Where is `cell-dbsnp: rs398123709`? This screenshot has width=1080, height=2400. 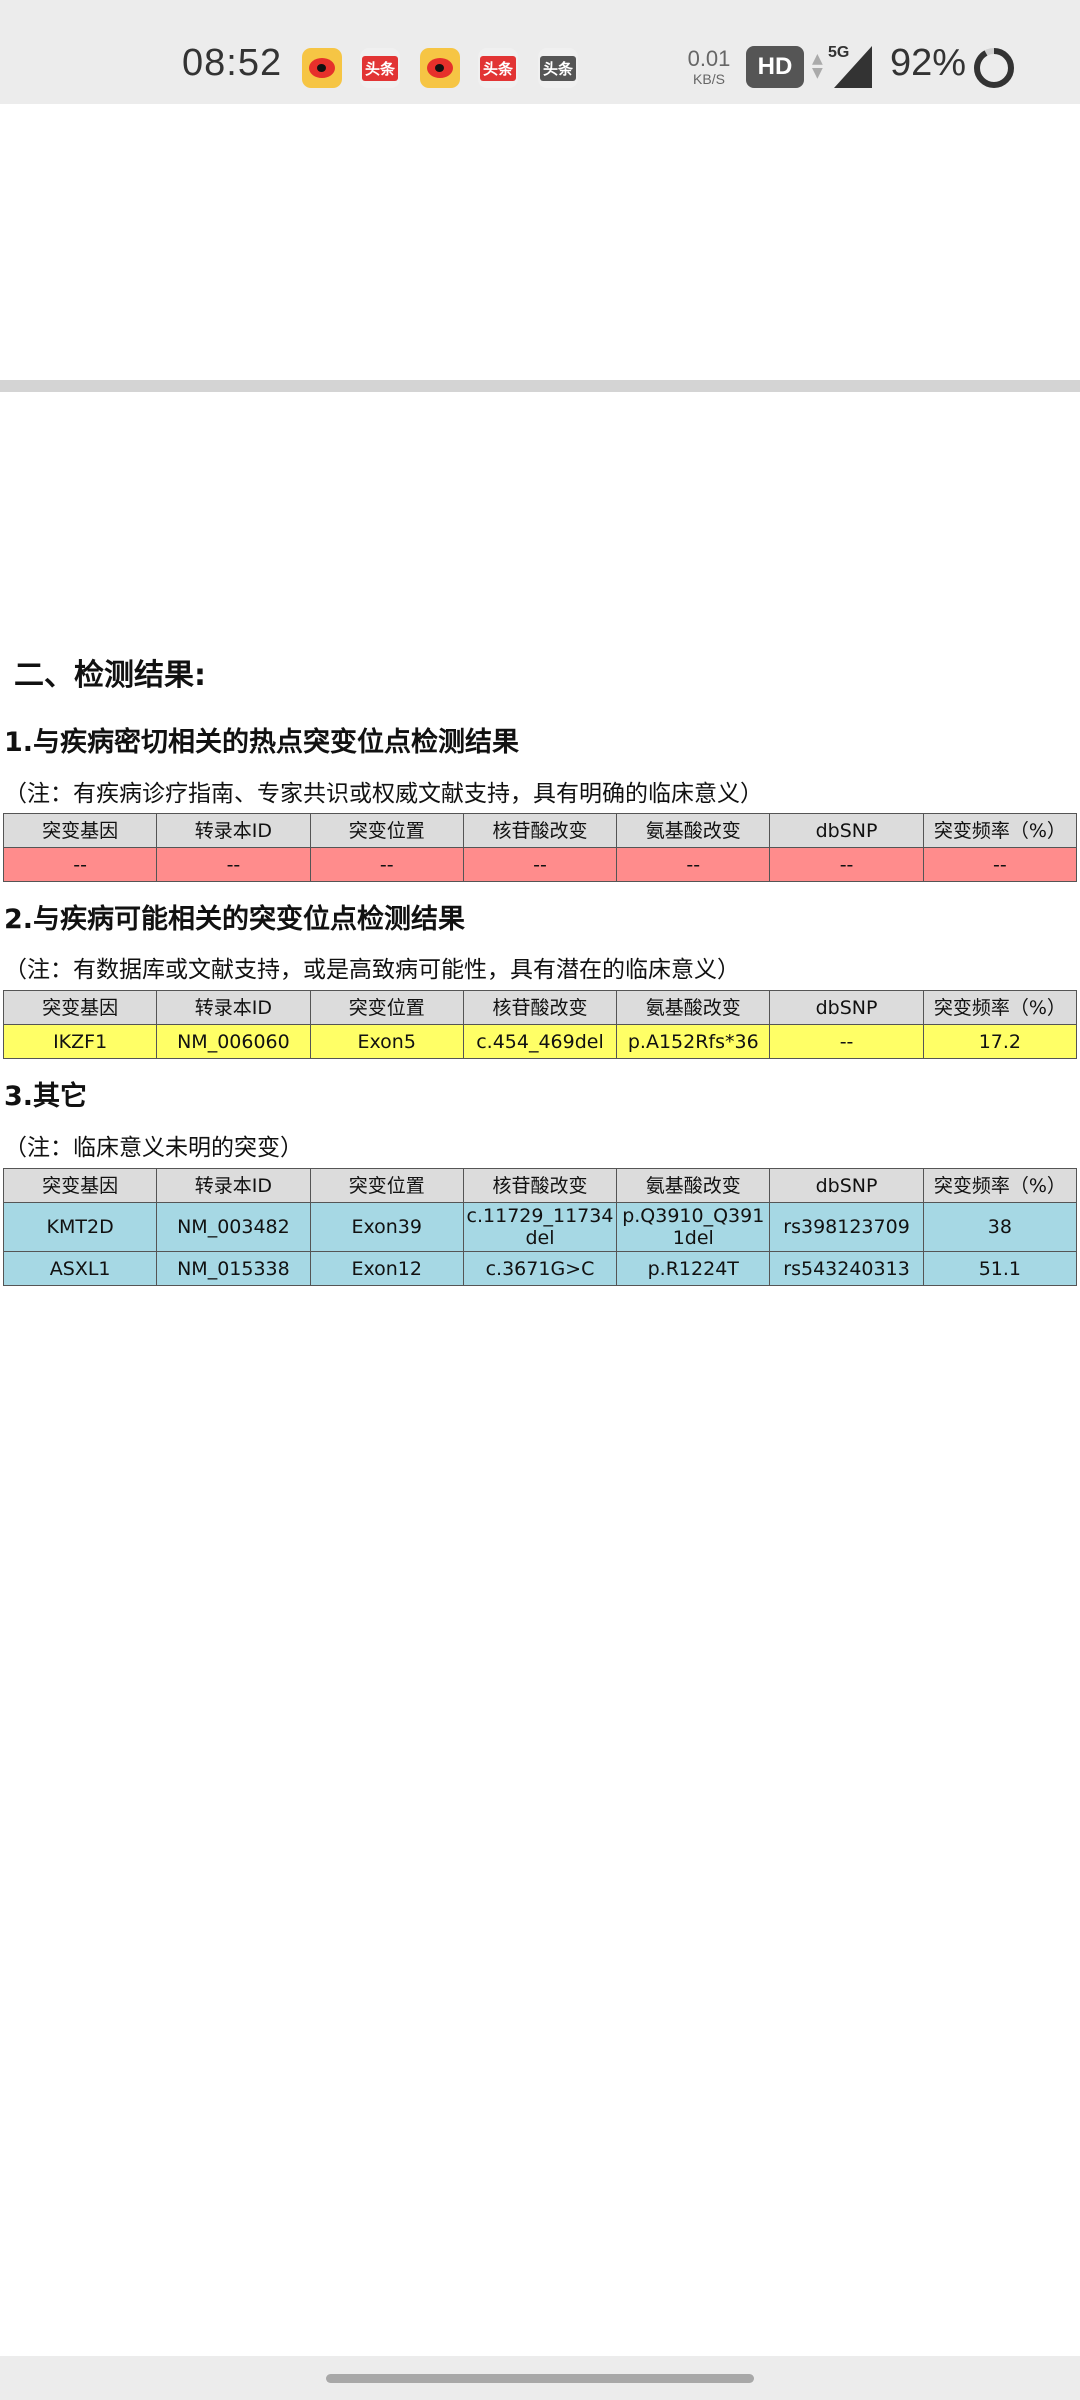 cell-dbsnp: rs398123709 is located at coordinates (846, 1227).